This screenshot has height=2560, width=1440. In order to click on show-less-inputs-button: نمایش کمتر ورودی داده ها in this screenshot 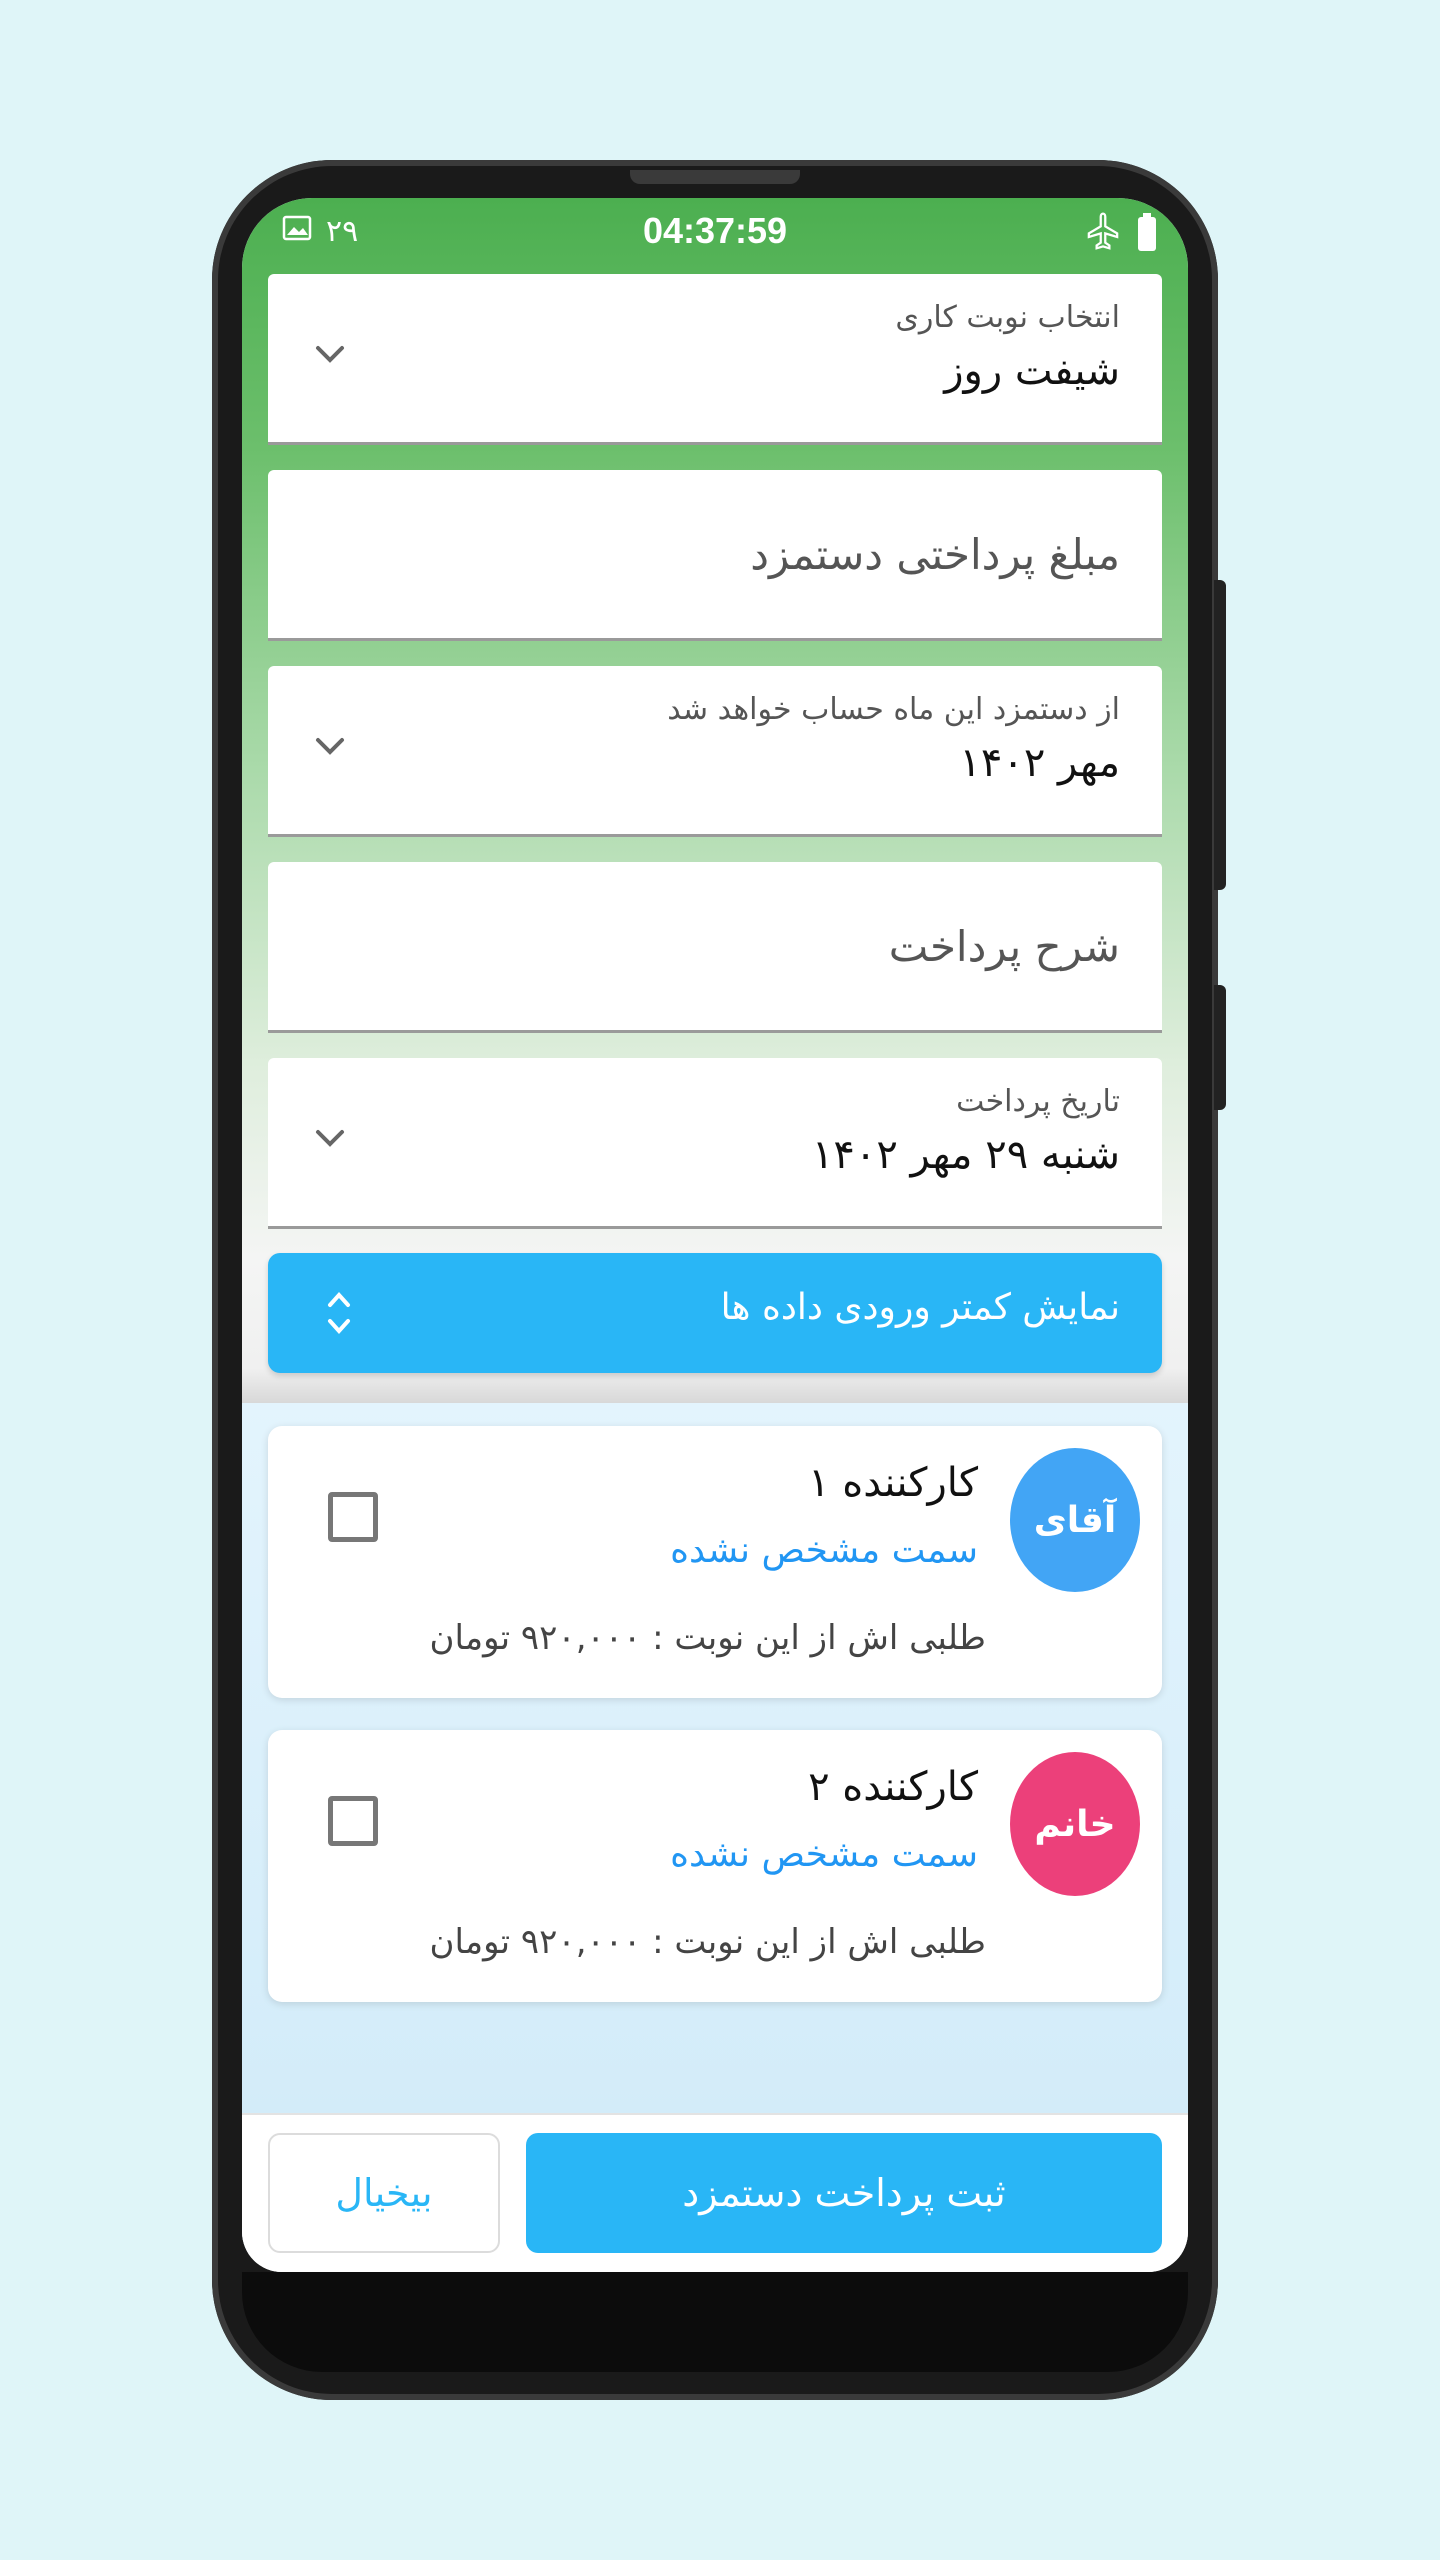, I will do `click(715, 1313)`.